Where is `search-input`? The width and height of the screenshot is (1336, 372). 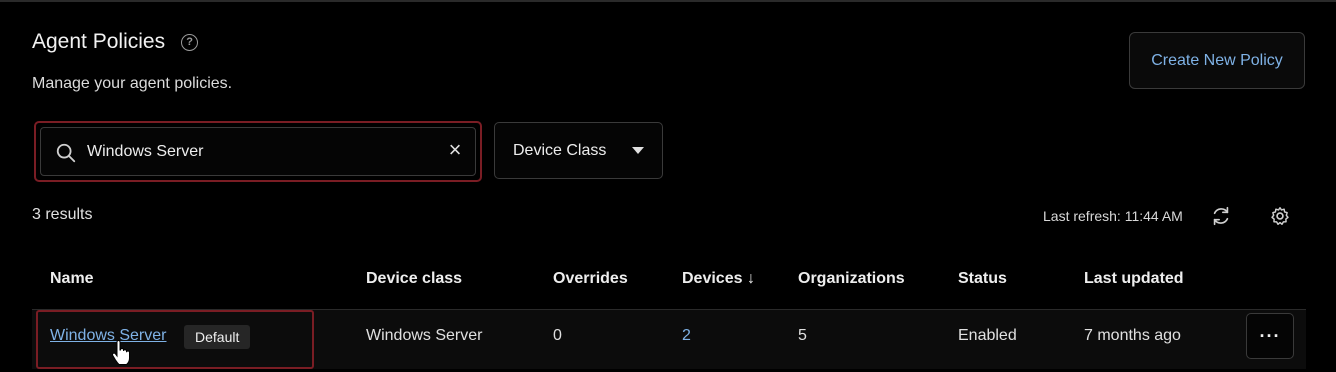
search-input is located at coordinates (262, 152).